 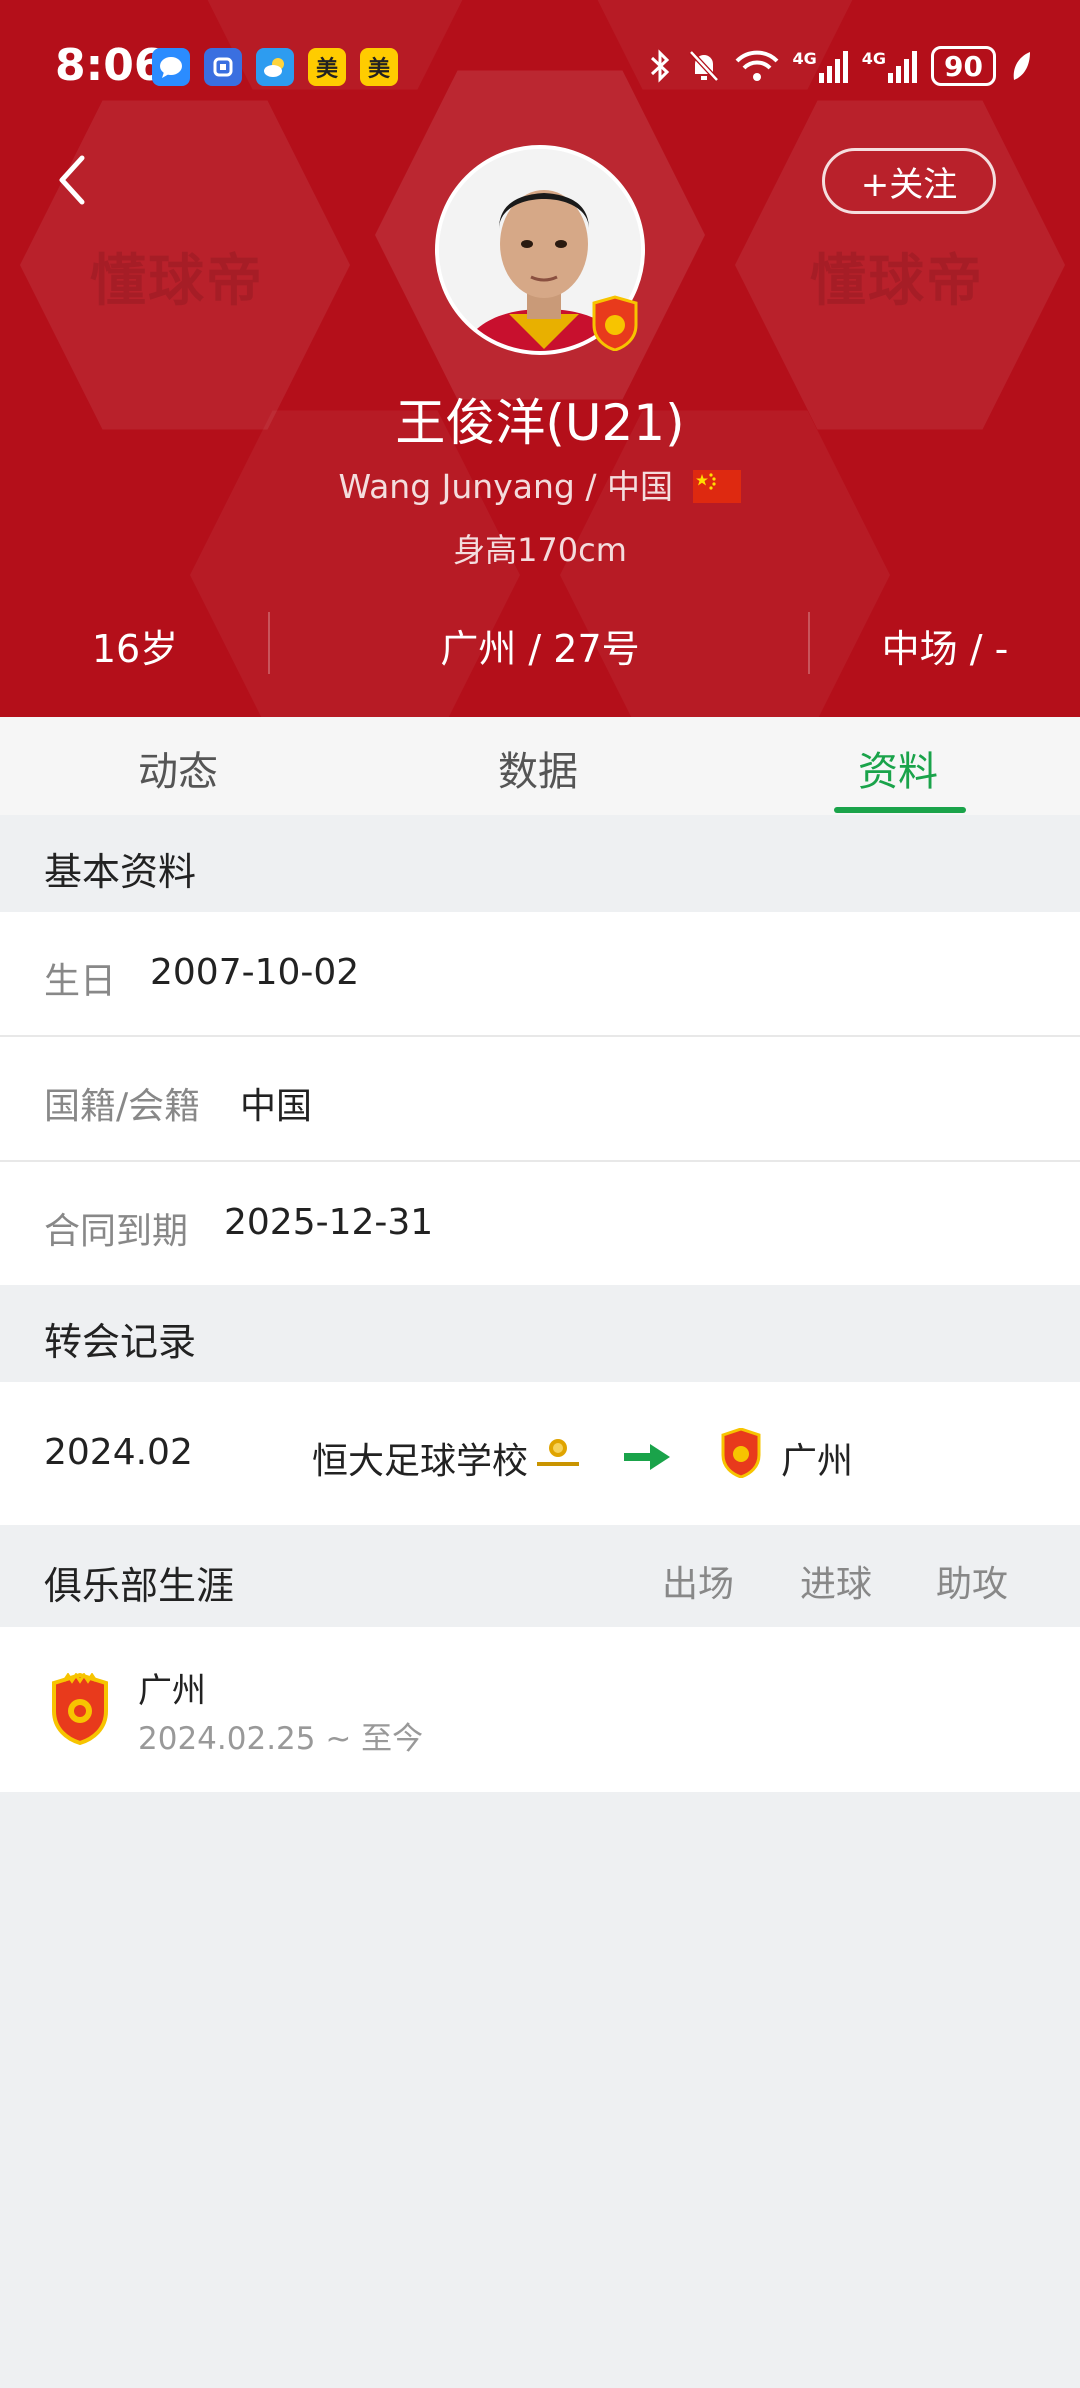 What do you see at coordinates (178, 768) in the screenshot?
I see `tab-feed: 动态` at bounding box center [178, 768].